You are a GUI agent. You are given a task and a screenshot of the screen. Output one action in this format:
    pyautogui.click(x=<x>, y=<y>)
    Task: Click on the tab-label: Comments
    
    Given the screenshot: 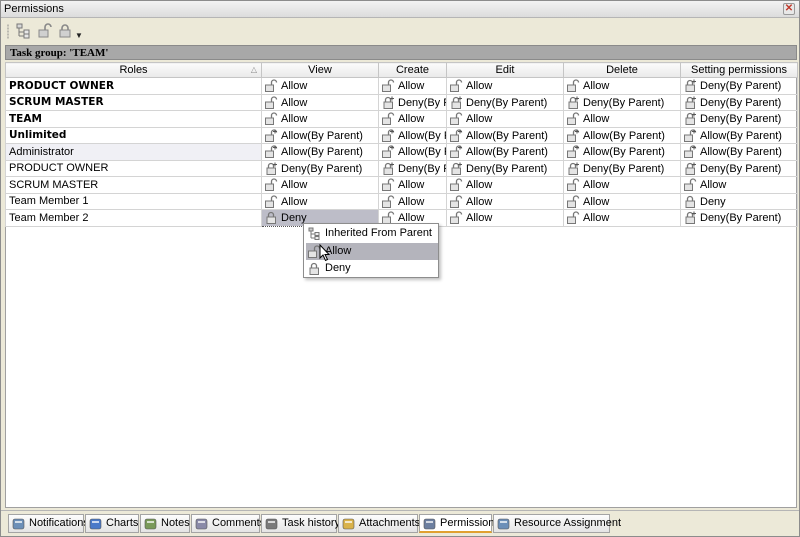 What is the action you would take?
    pyautogui.click(x=239, y=523)
    